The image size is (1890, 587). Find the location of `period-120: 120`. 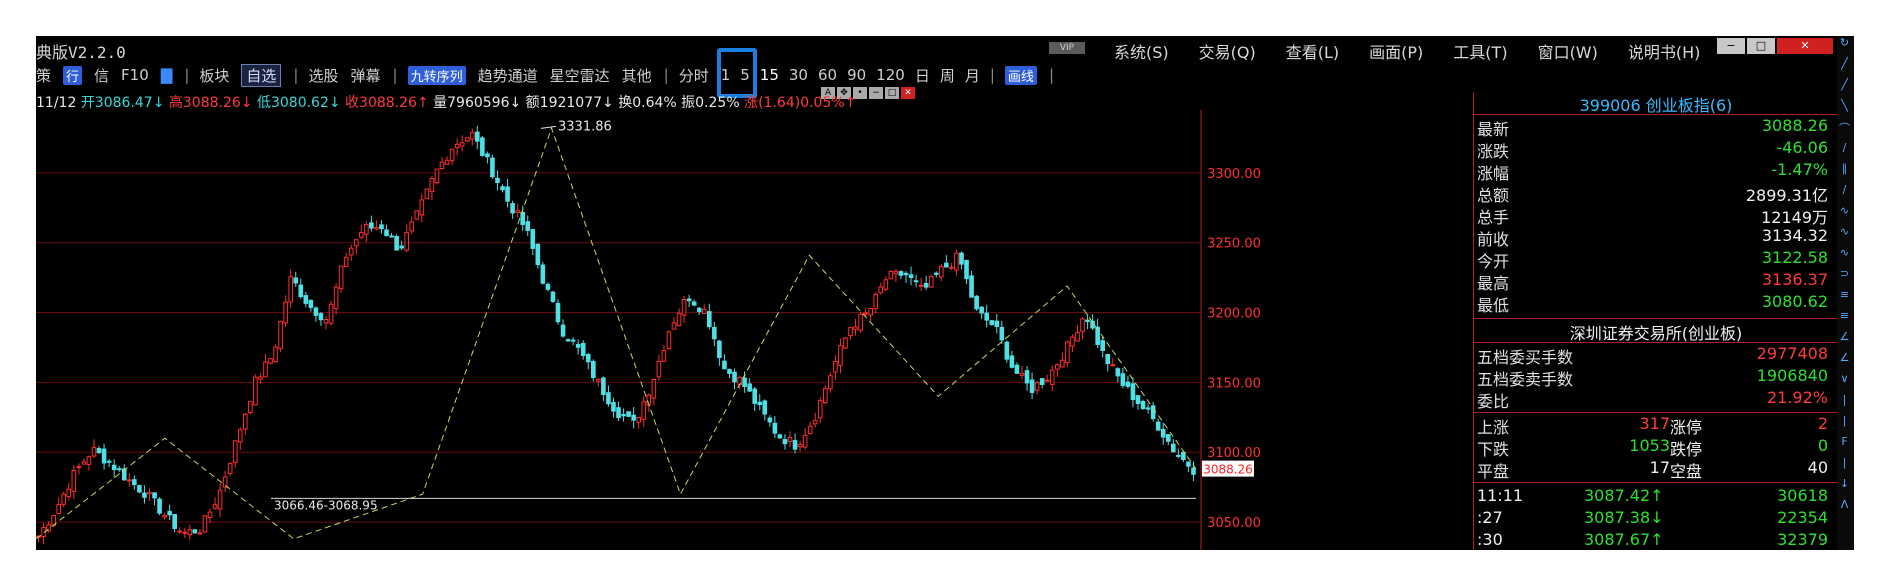

period-120: 120 is located at coordinates (890, 75).